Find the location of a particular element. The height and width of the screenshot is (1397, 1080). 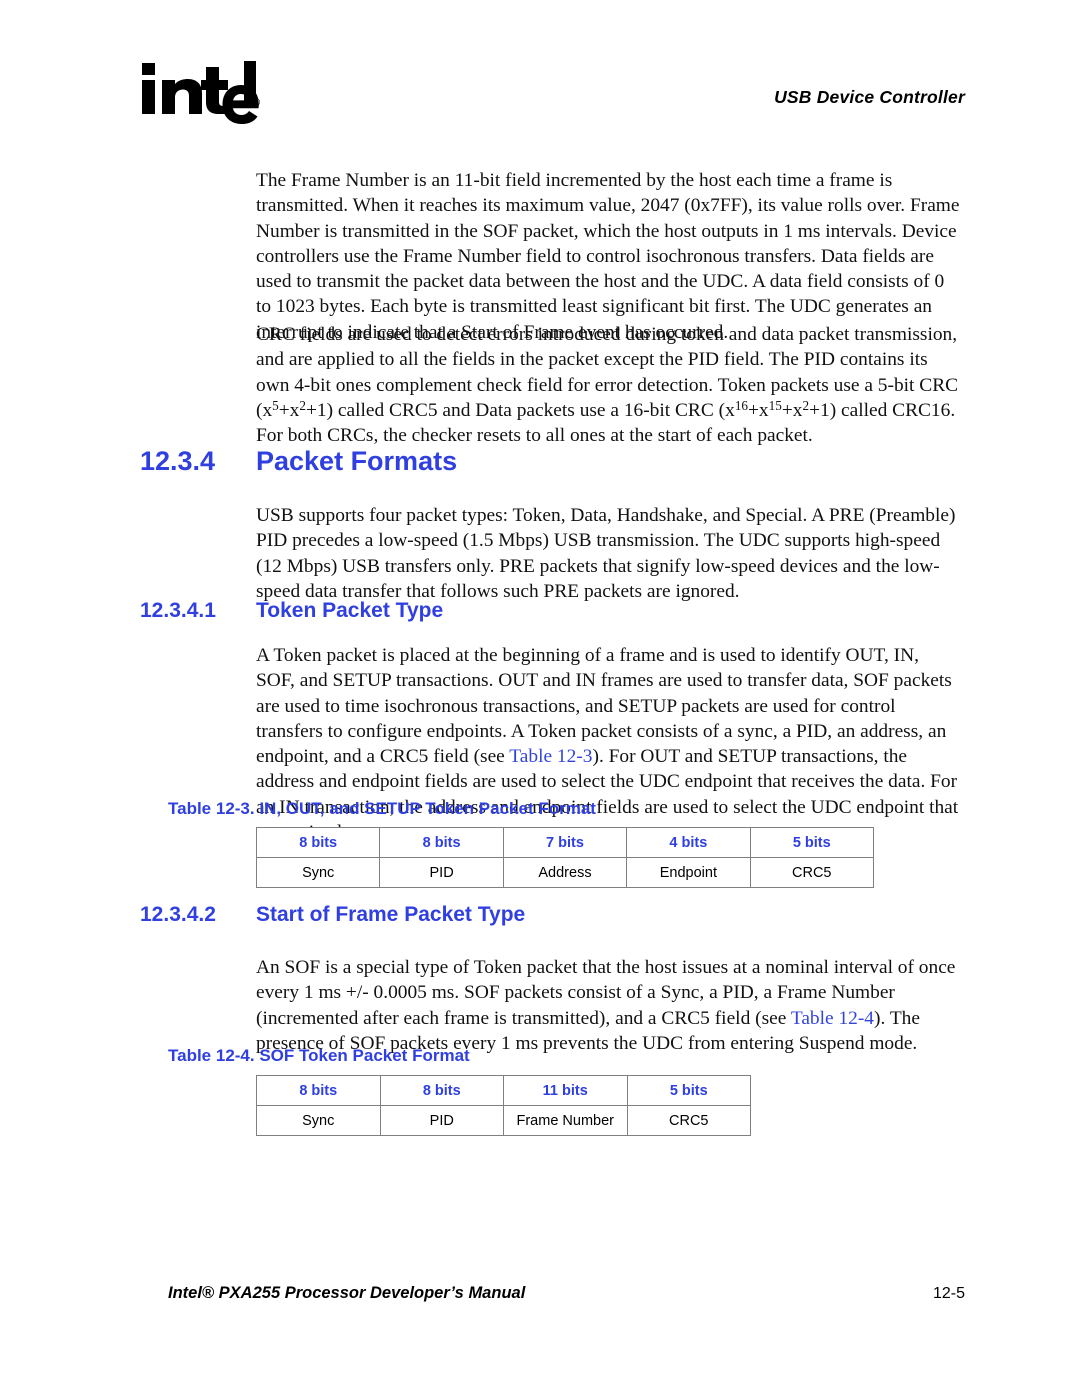

table-cell-bits-3: 7 bits is located at coordinates (565, 842).